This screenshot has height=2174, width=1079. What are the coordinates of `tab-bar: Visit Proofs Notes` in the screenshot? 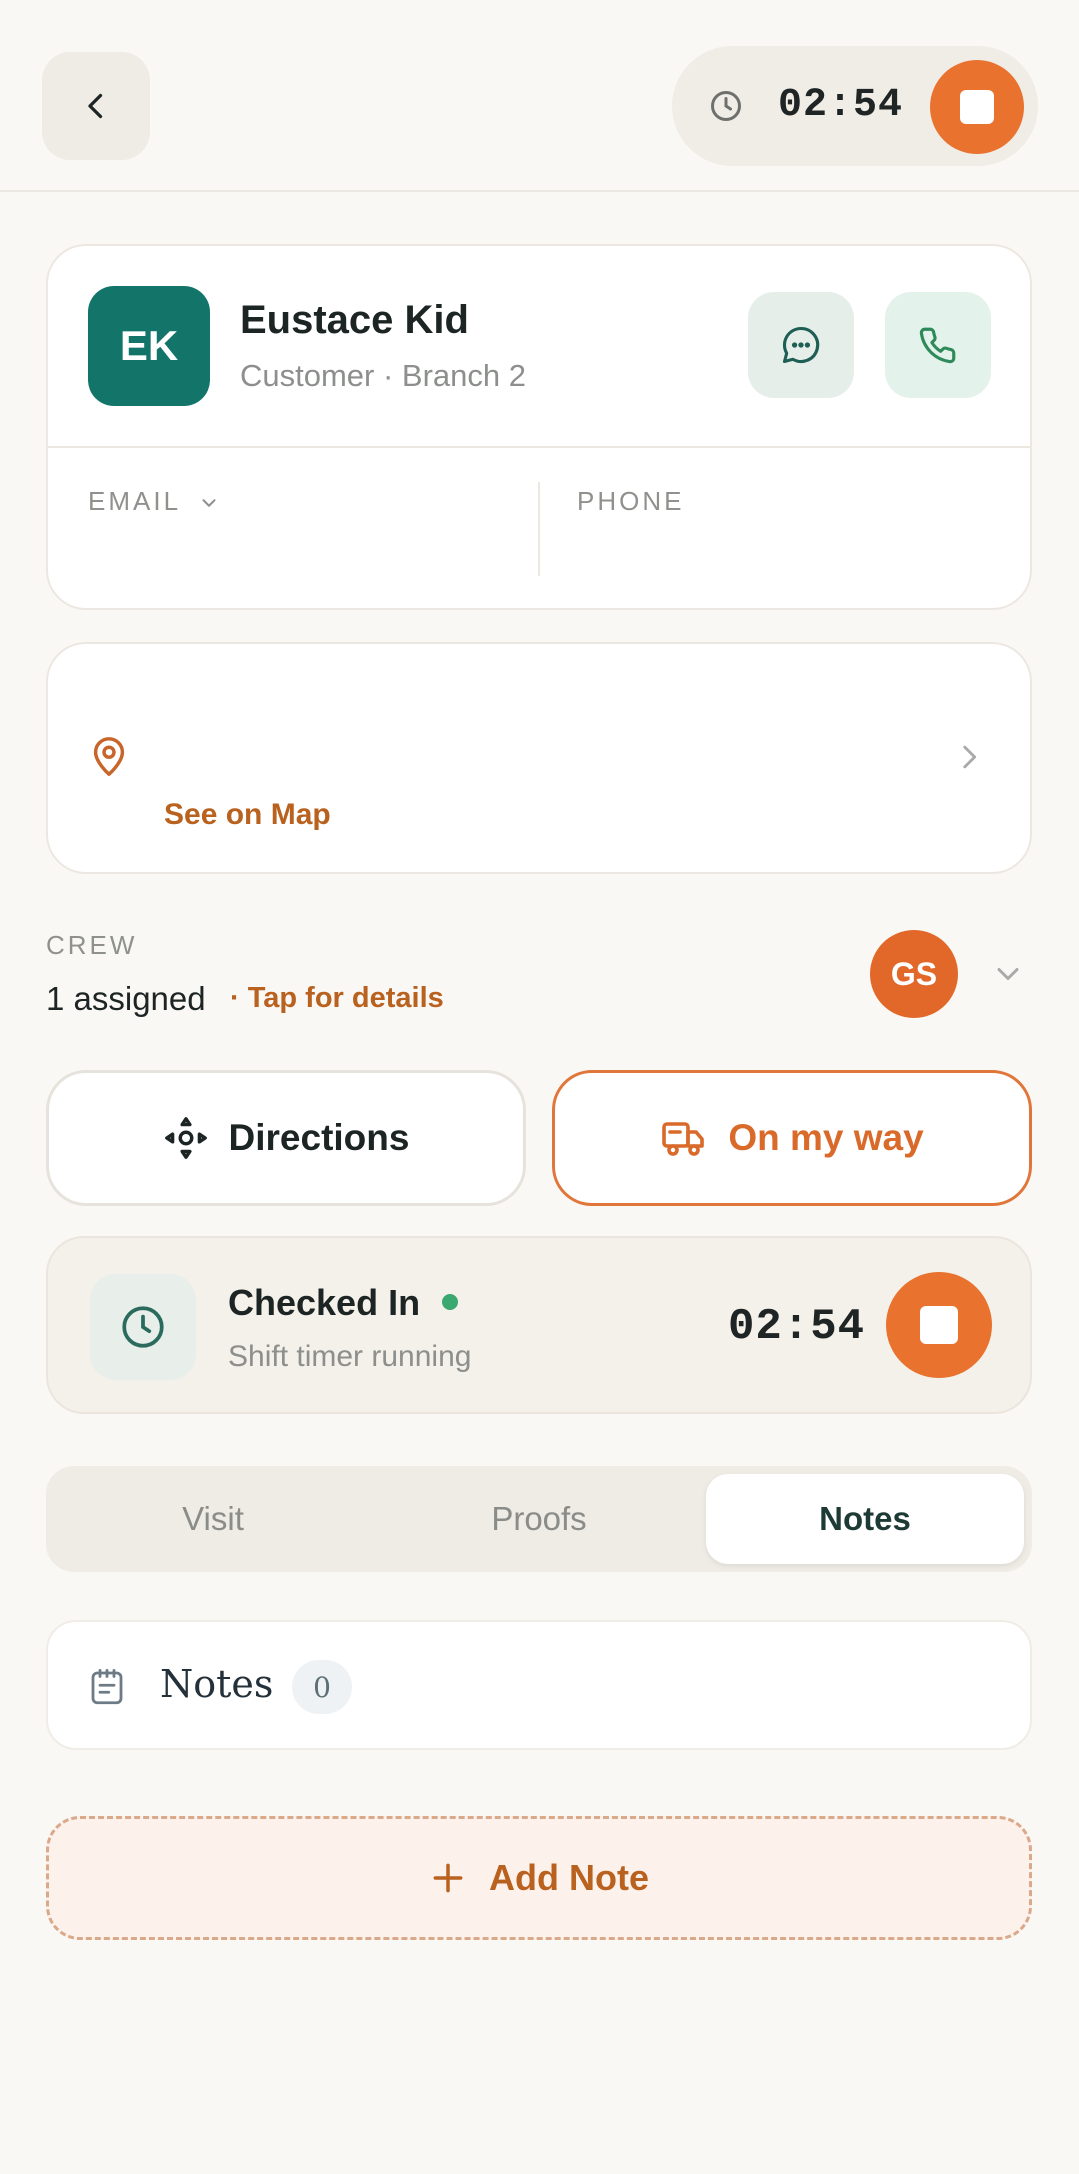 It's located at (539, 1519).